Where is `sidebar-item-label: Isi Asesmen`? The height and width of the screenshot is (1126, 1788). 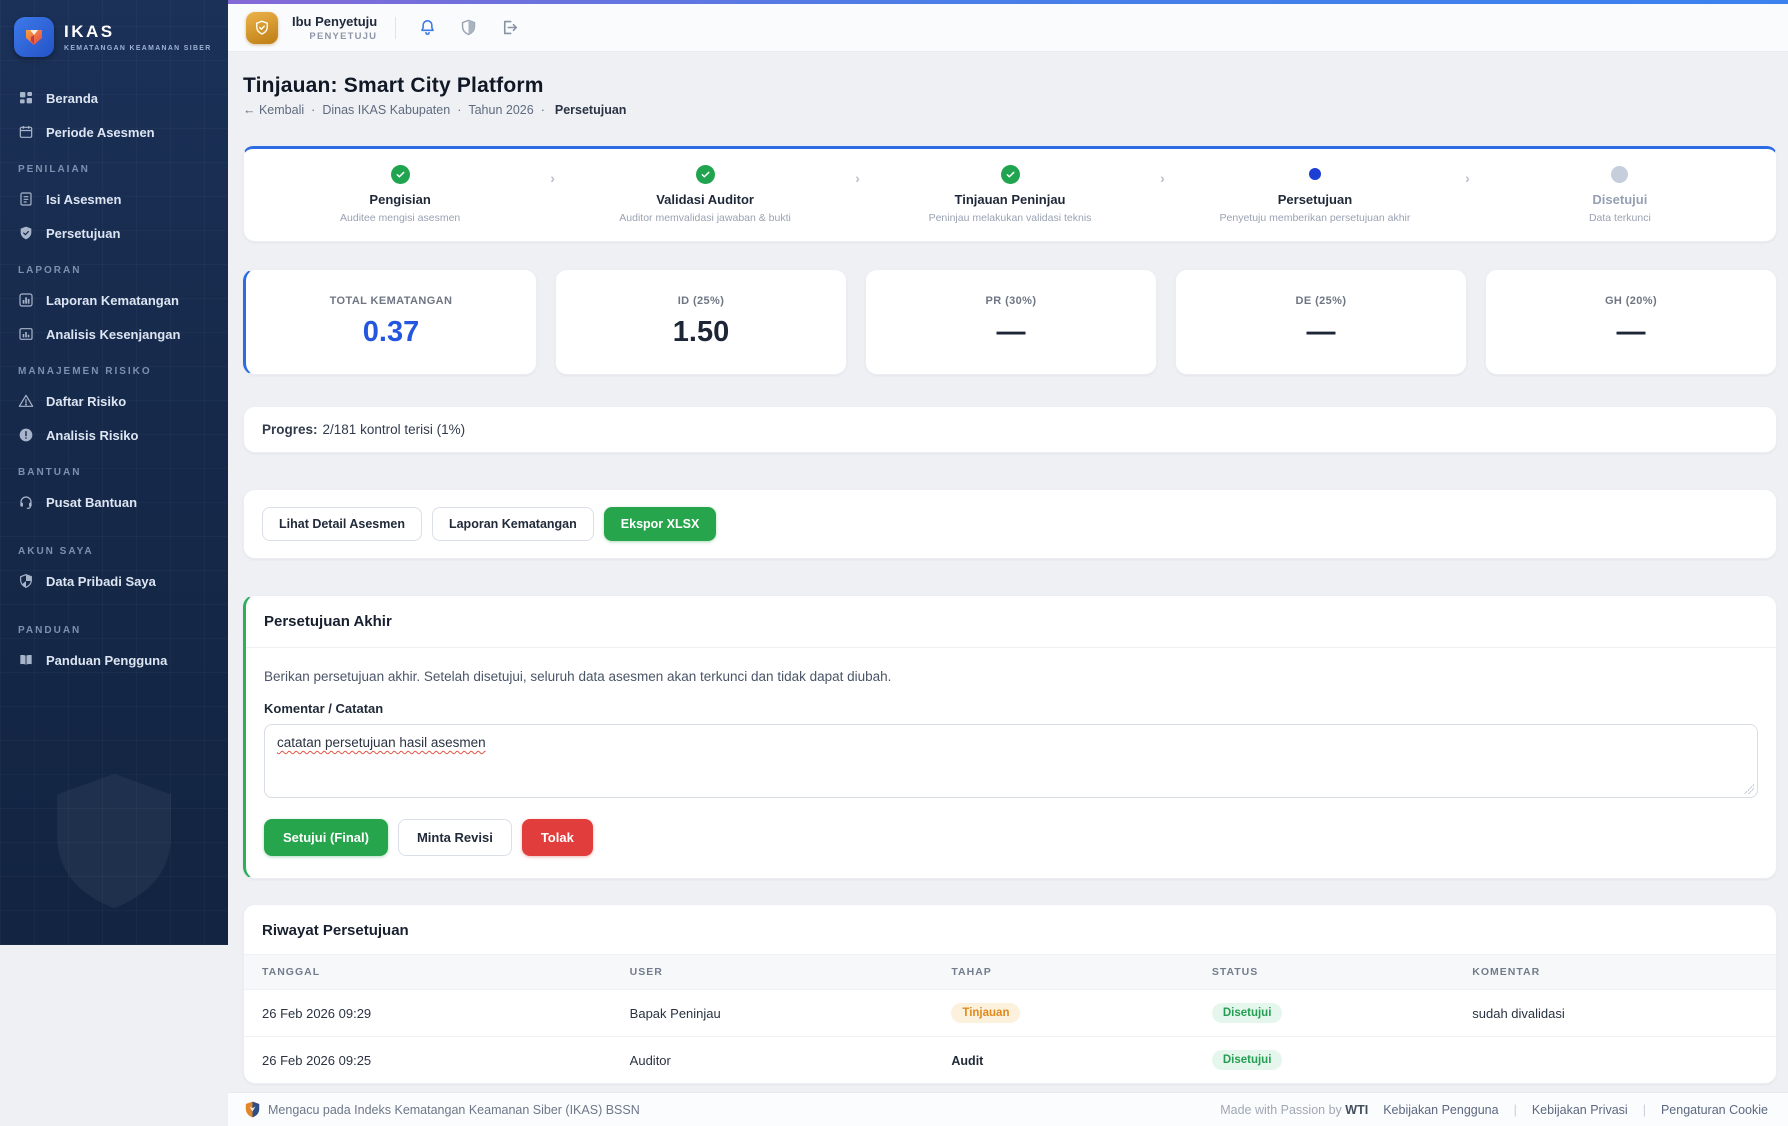 sidebar-item-label: Isi Asesmen is located at coordinates (84, 199).